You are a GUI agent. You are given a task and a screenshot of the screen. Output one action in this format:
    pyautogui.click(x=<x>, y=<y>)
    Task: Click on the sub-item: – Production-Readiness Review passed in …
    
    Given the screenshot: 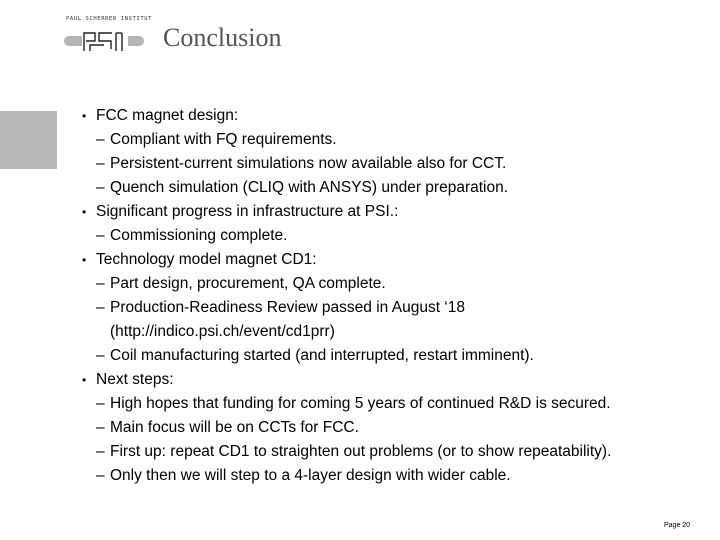 What is the action you would take?
    pyautogui.click(x=280, y=308)
    